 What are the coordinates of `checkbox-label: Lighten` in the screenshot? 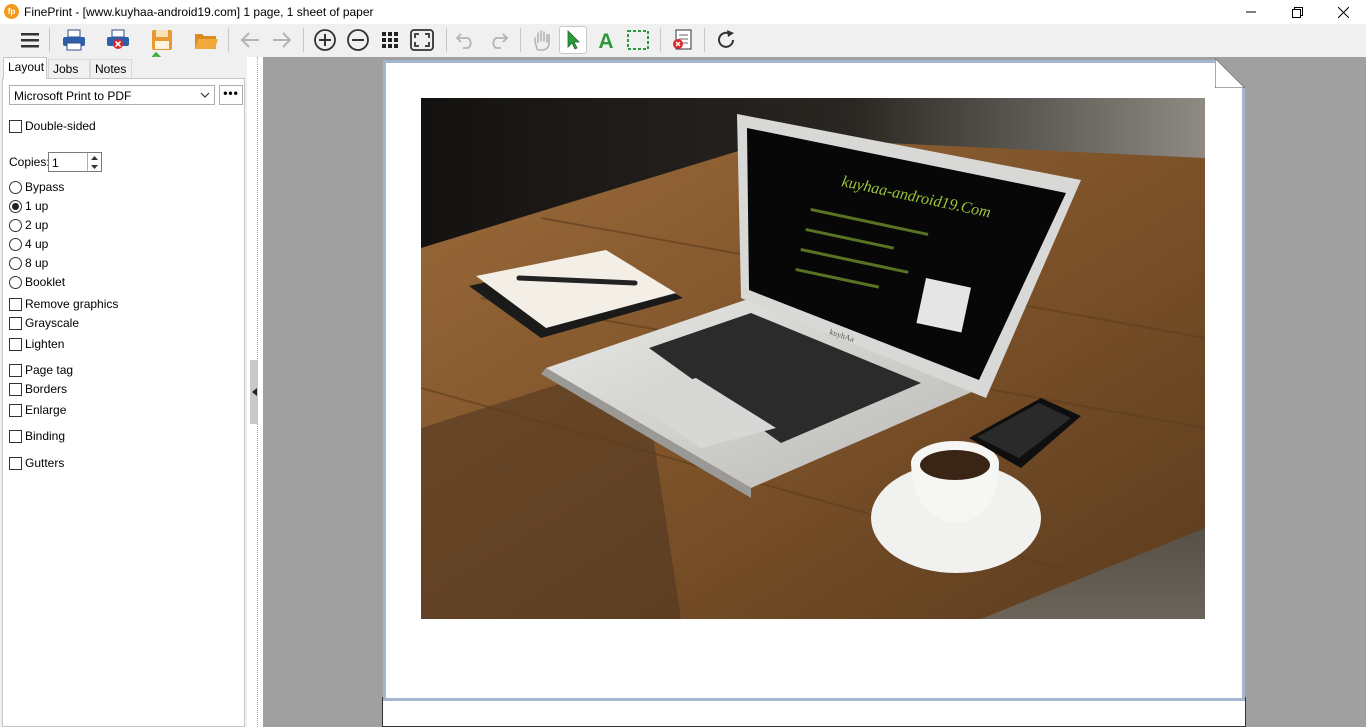 It's located at (45, 344).